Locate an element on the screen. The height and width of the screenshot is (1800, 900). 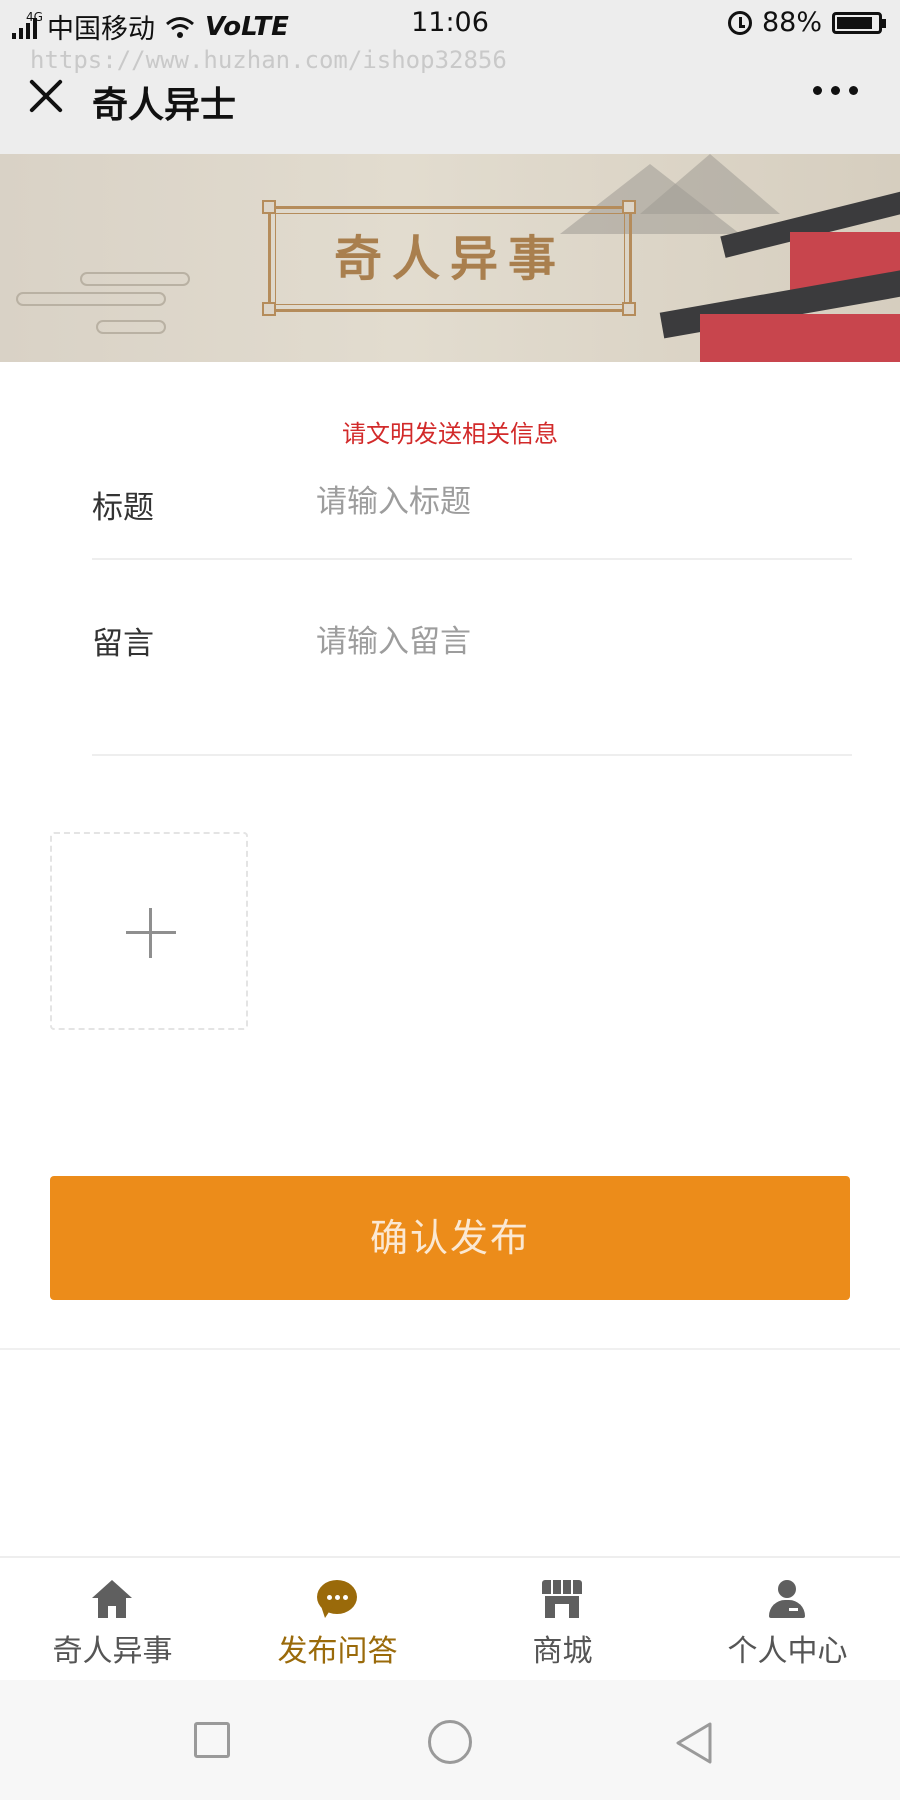
back-icon is located at coordinates (694, 1743).